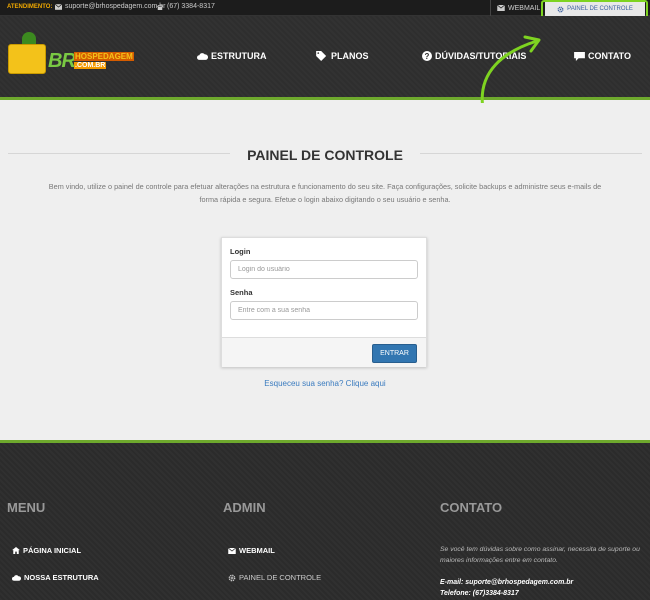  What do you see at coordinates (579, 56) in the screenshot?
I see `chat-icon` at bounding box center [579, 56].